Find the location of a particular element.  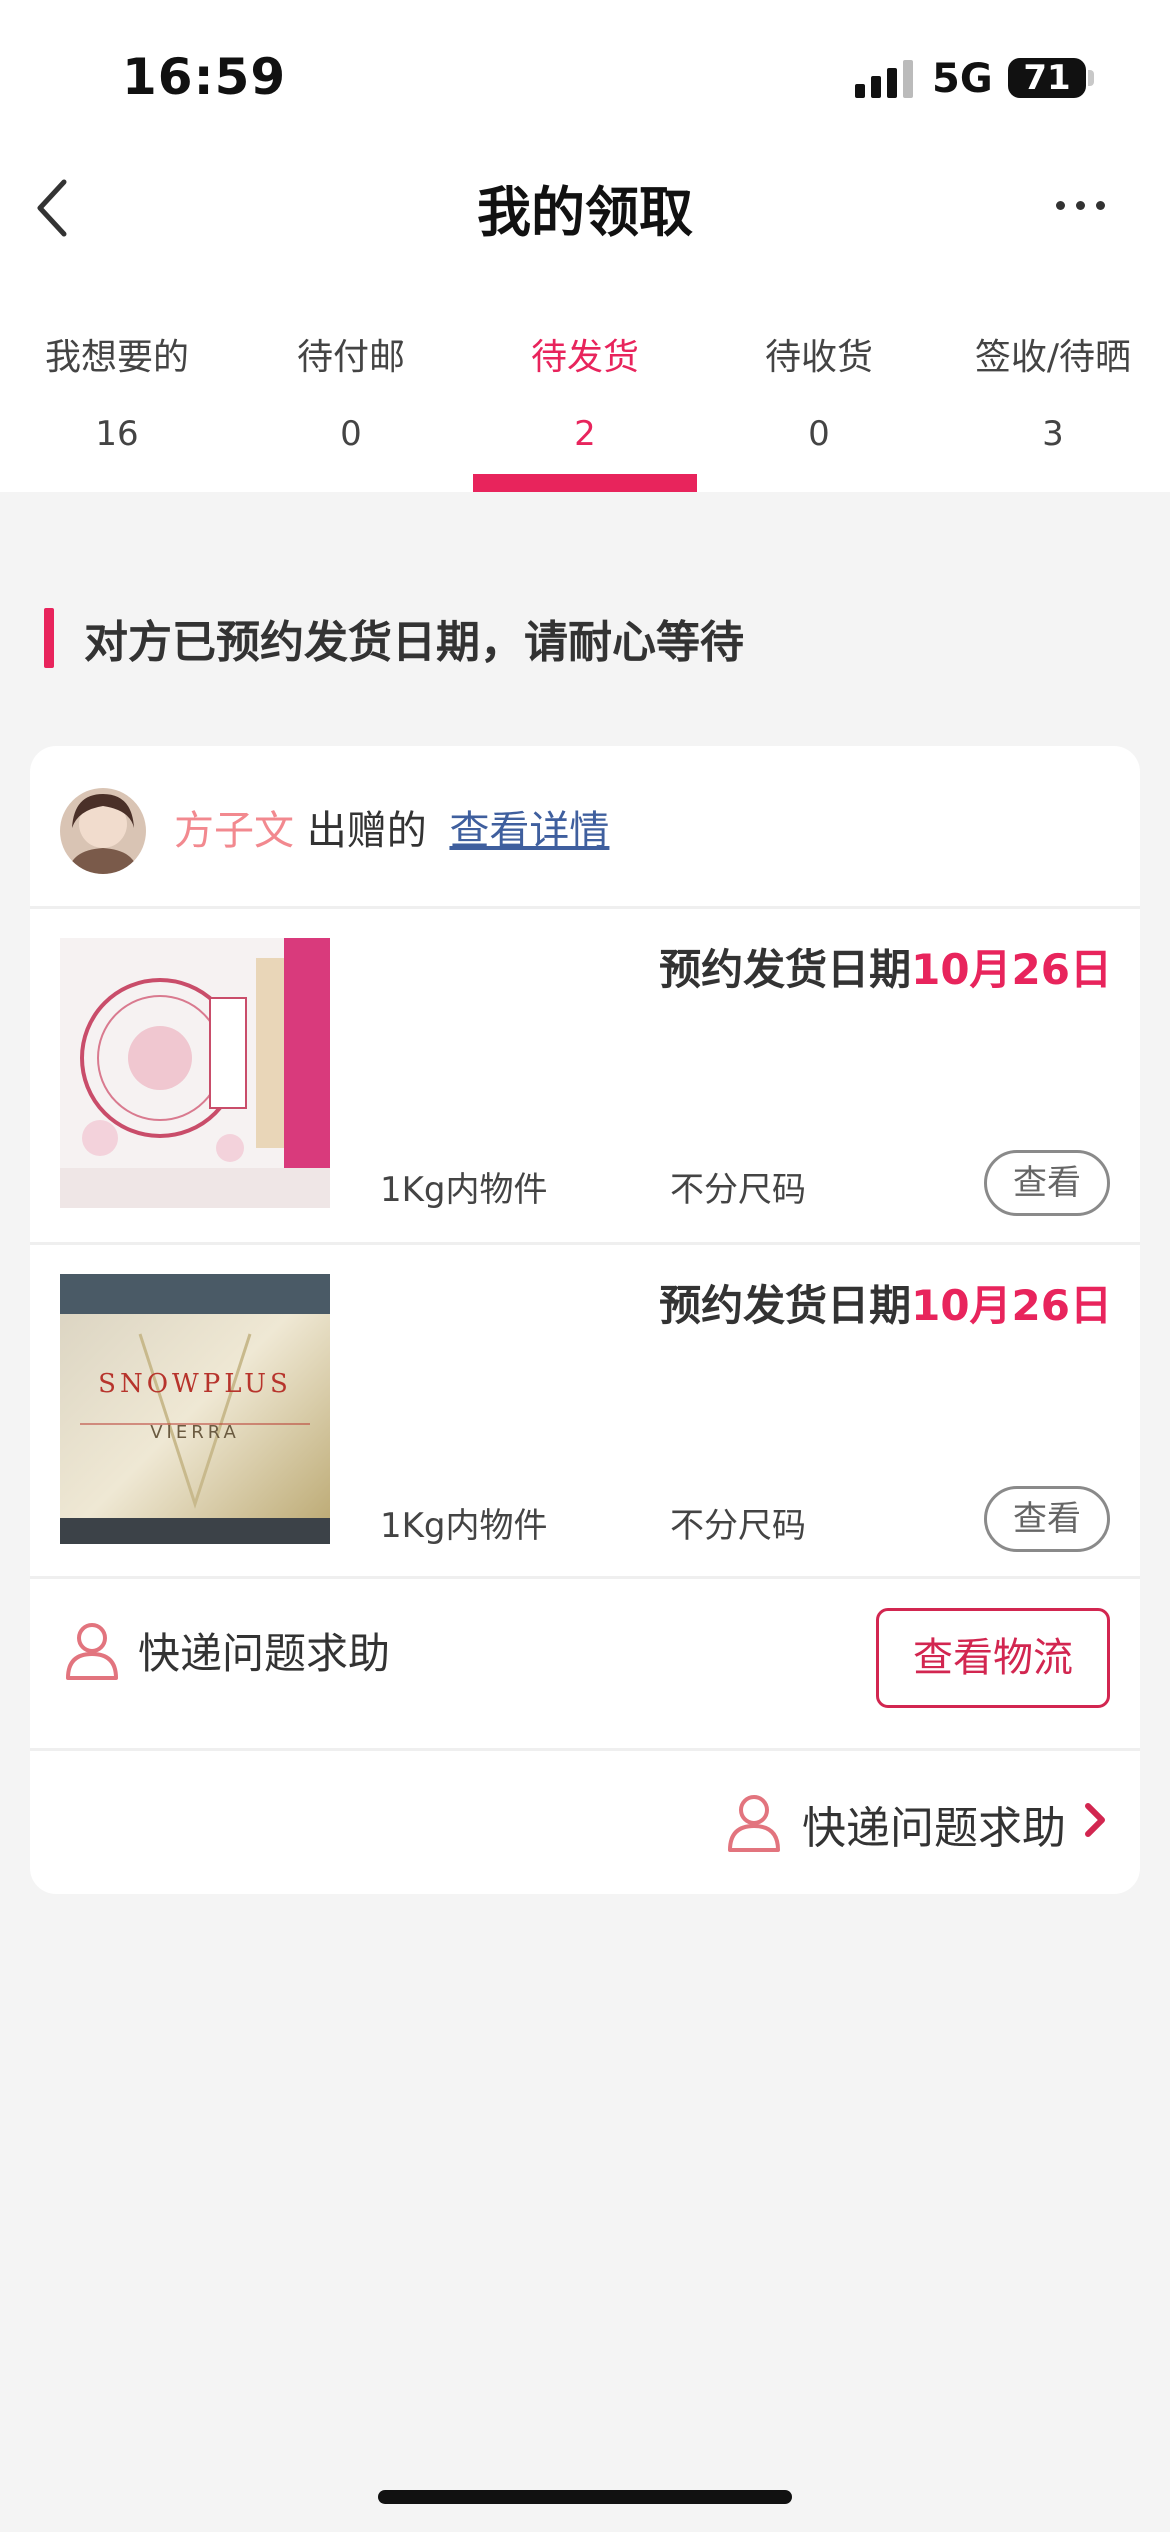

status-tabs: 我想要的 16 待付邮 0 待发货 2 待收货 0 签收/待晒 3 is located at coordinates (585, 405).